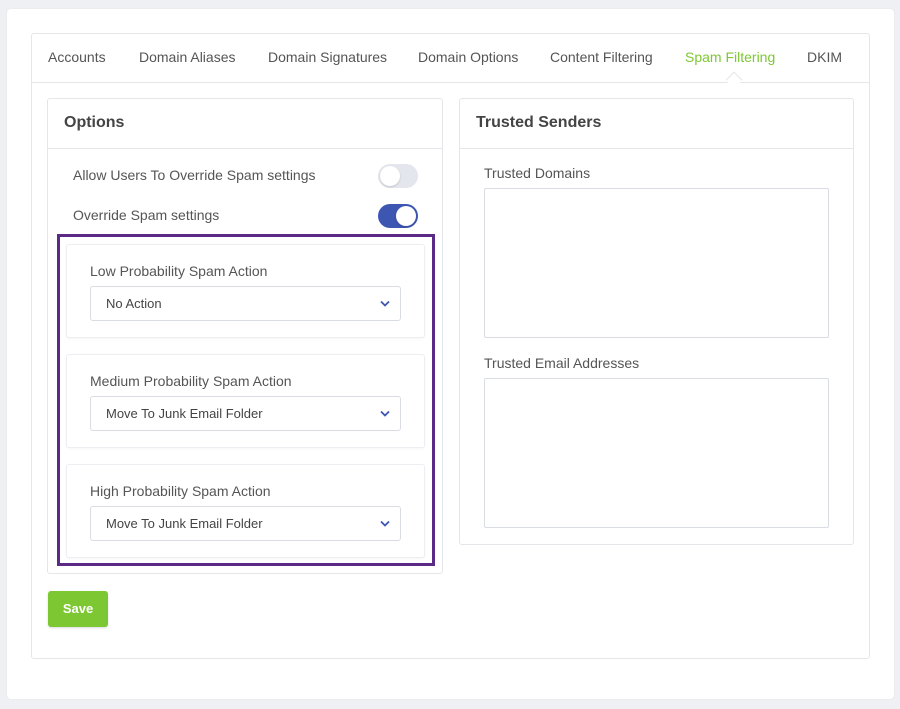 This screenshot has height=709, width=900. I want to click on trusted-domains-textarea, so click(656, 263).